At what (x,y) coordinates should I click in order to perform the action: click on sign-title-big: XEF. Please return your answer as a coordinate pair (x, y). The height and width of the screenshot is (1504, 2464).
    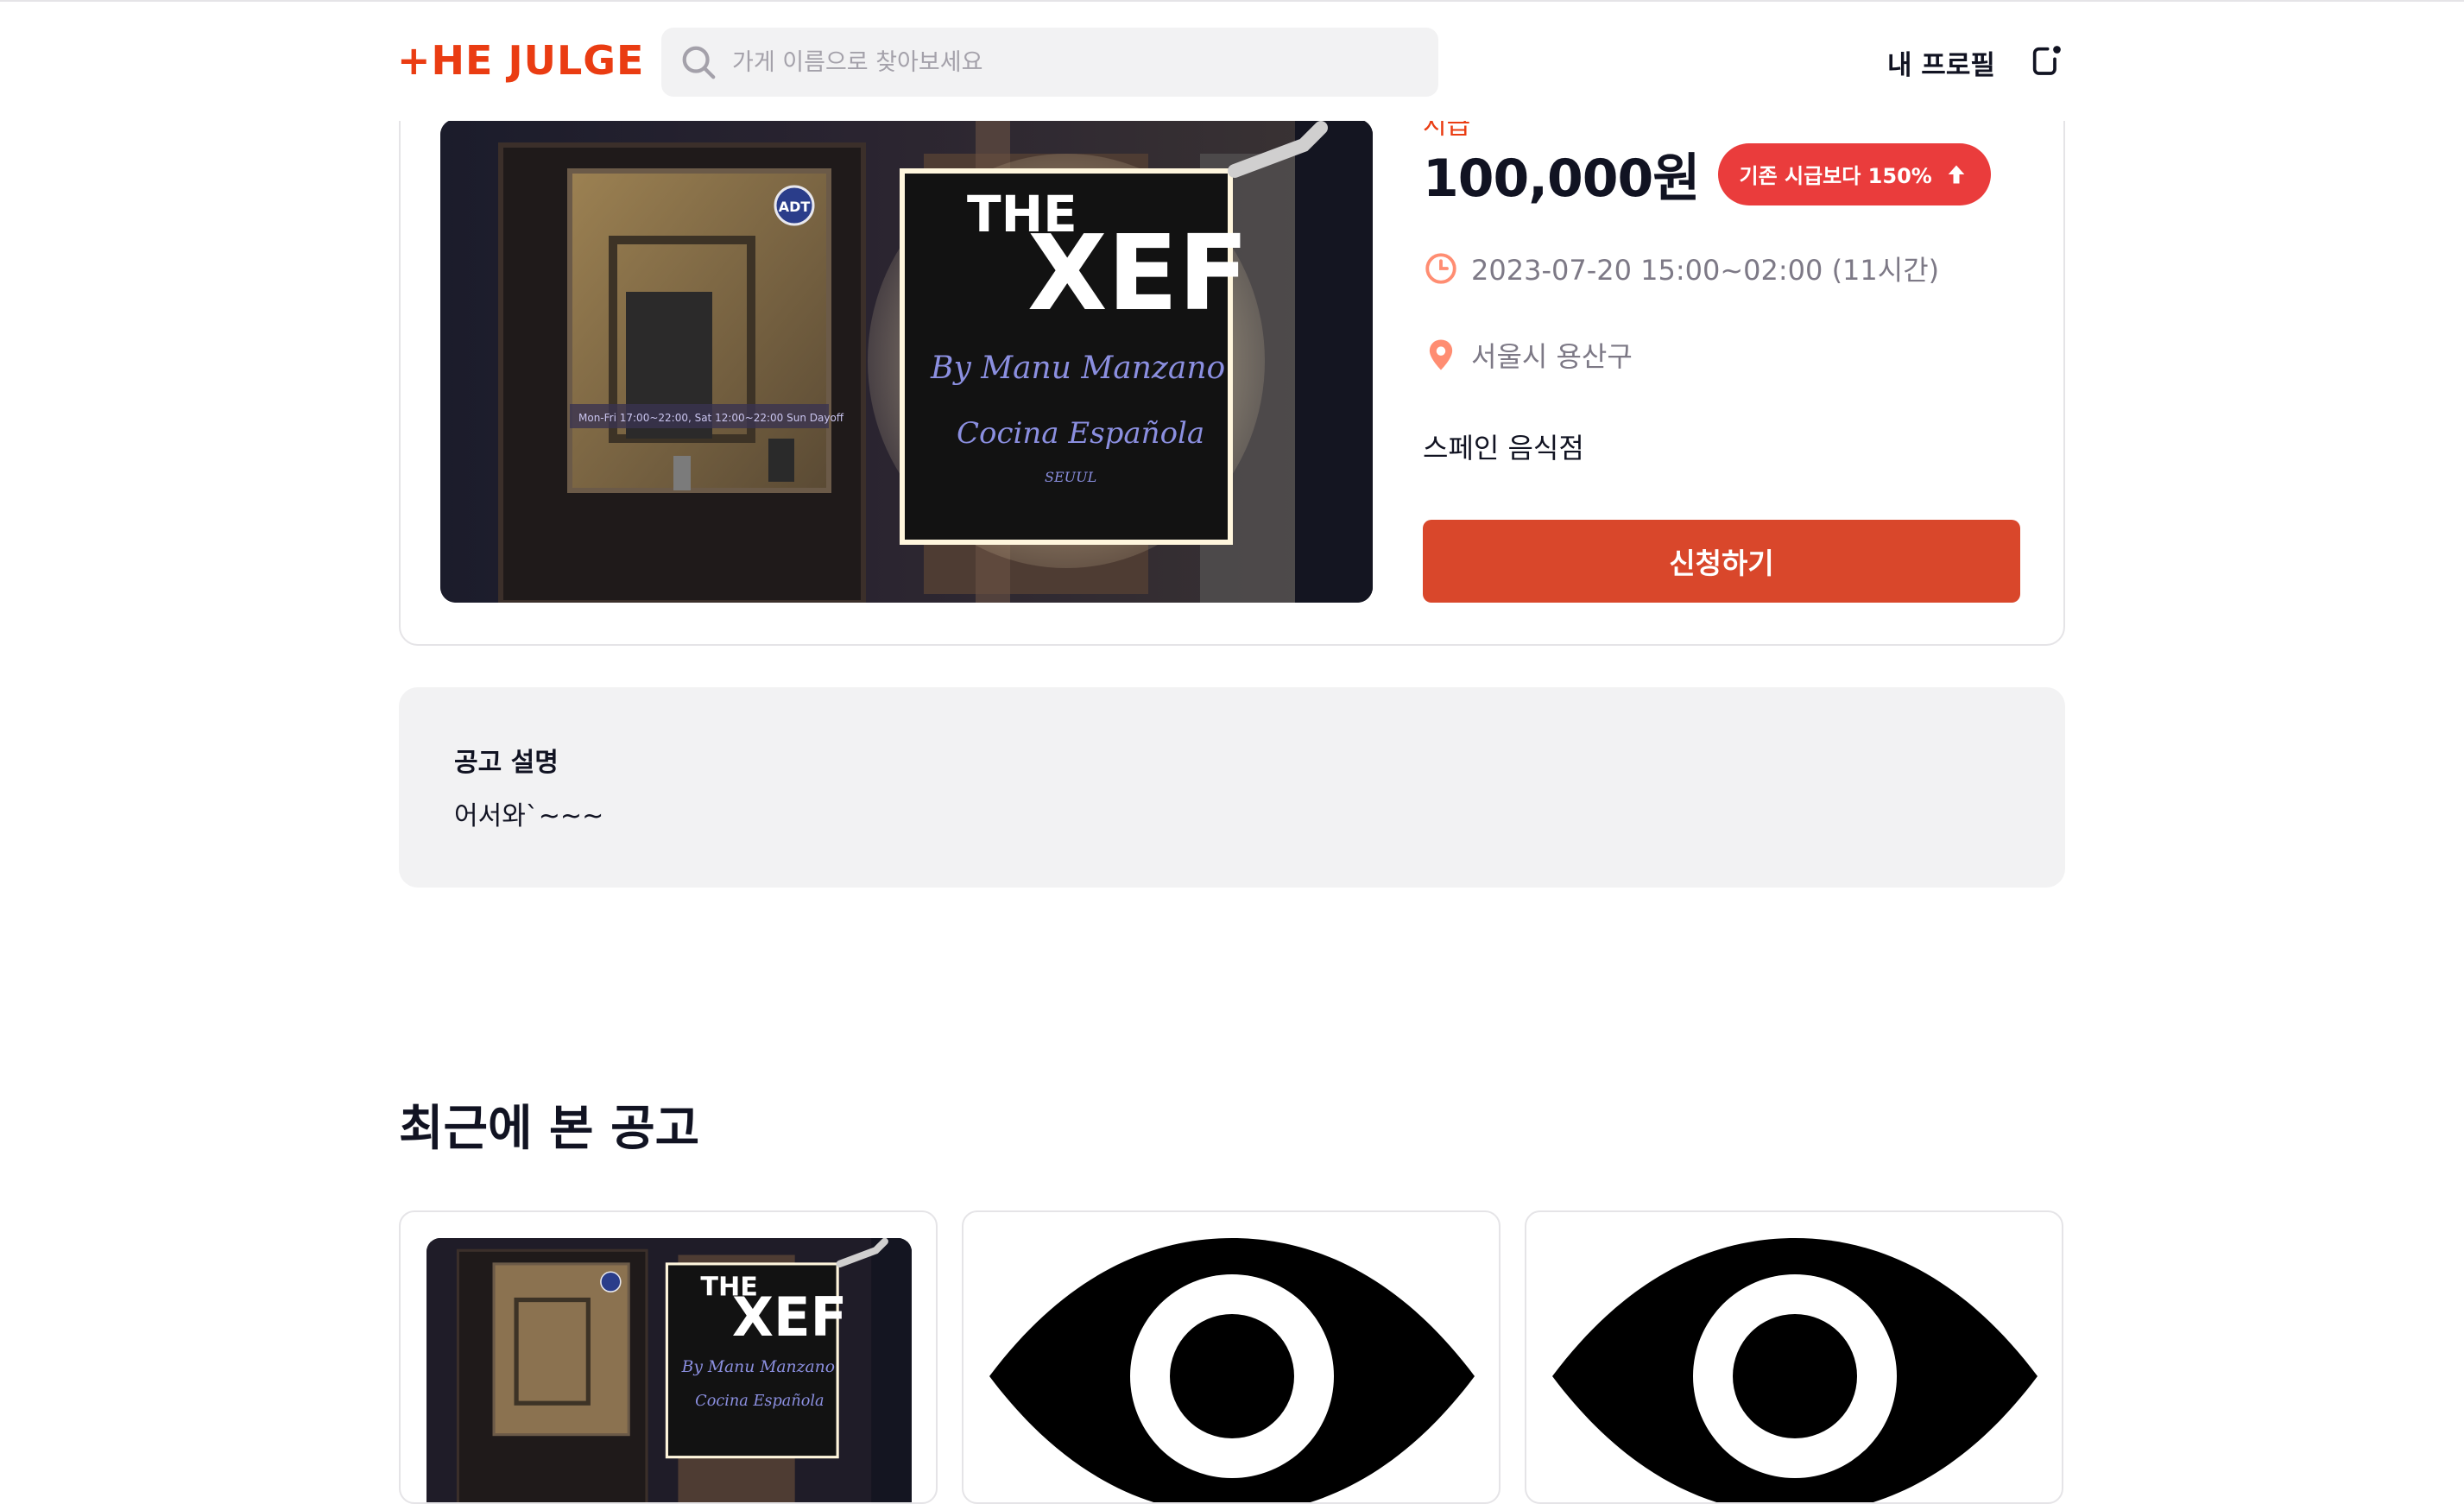
    Looking at the image, I should click on (1137, 274).